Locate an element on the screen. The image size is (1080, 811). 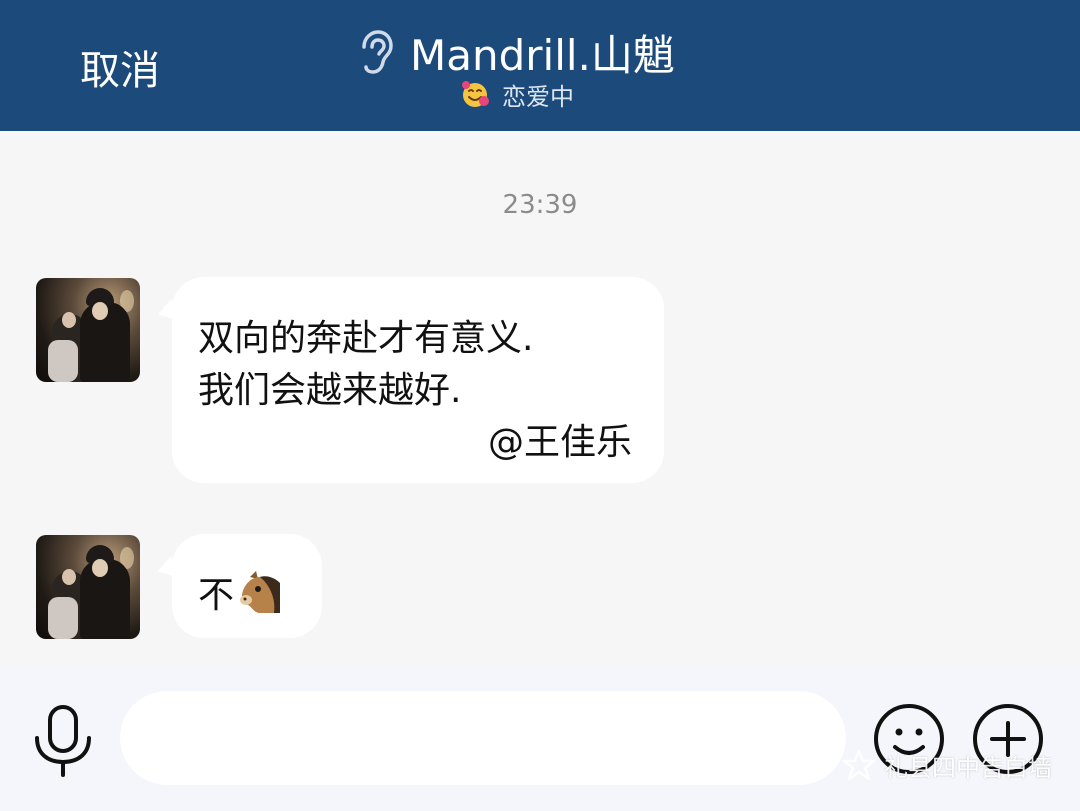
star-logo-icon is located at coordinates (859, 765).